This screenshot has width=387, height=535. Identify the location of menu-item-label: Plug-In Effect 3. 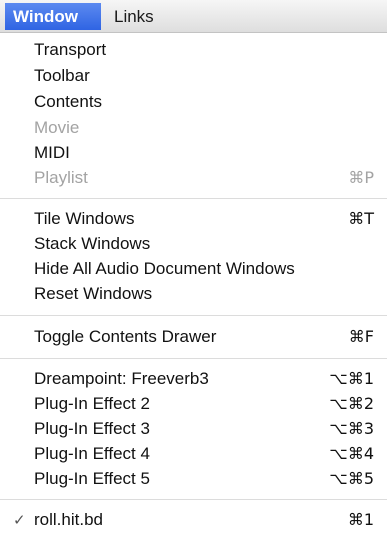
(92, 428).